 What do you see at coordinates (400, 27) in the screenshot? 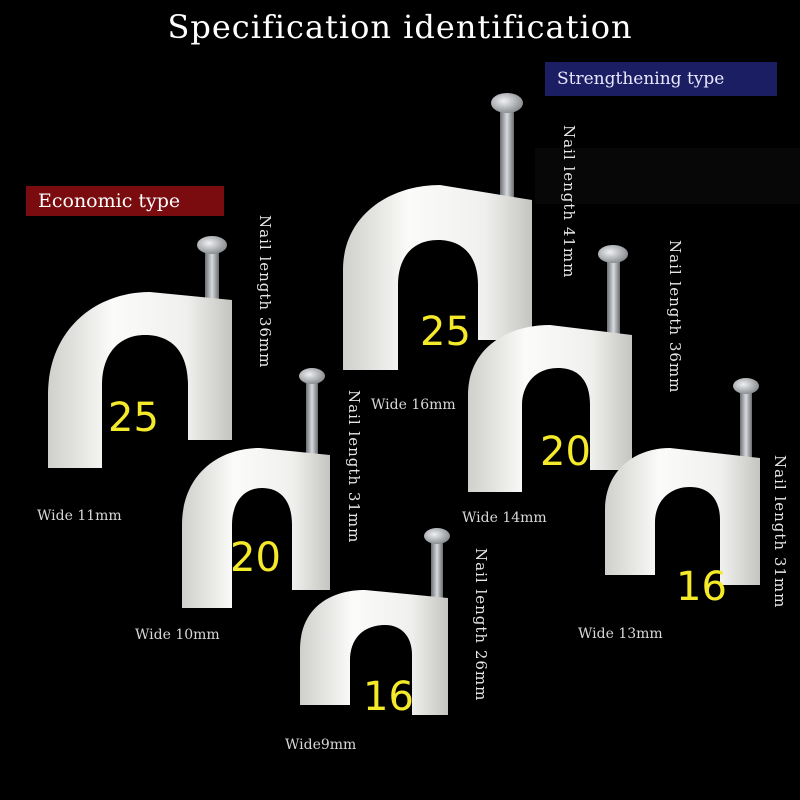
I see `page-title: Specification identification` at bounding box center [400, 27].